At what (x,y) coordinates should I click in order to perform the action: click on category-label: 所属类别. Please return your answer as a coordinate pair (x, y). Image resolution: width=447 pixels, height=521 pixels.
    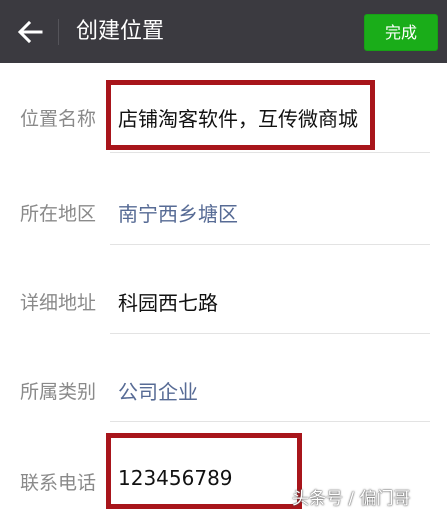
    Looking at the image, I should click on (58, 392).